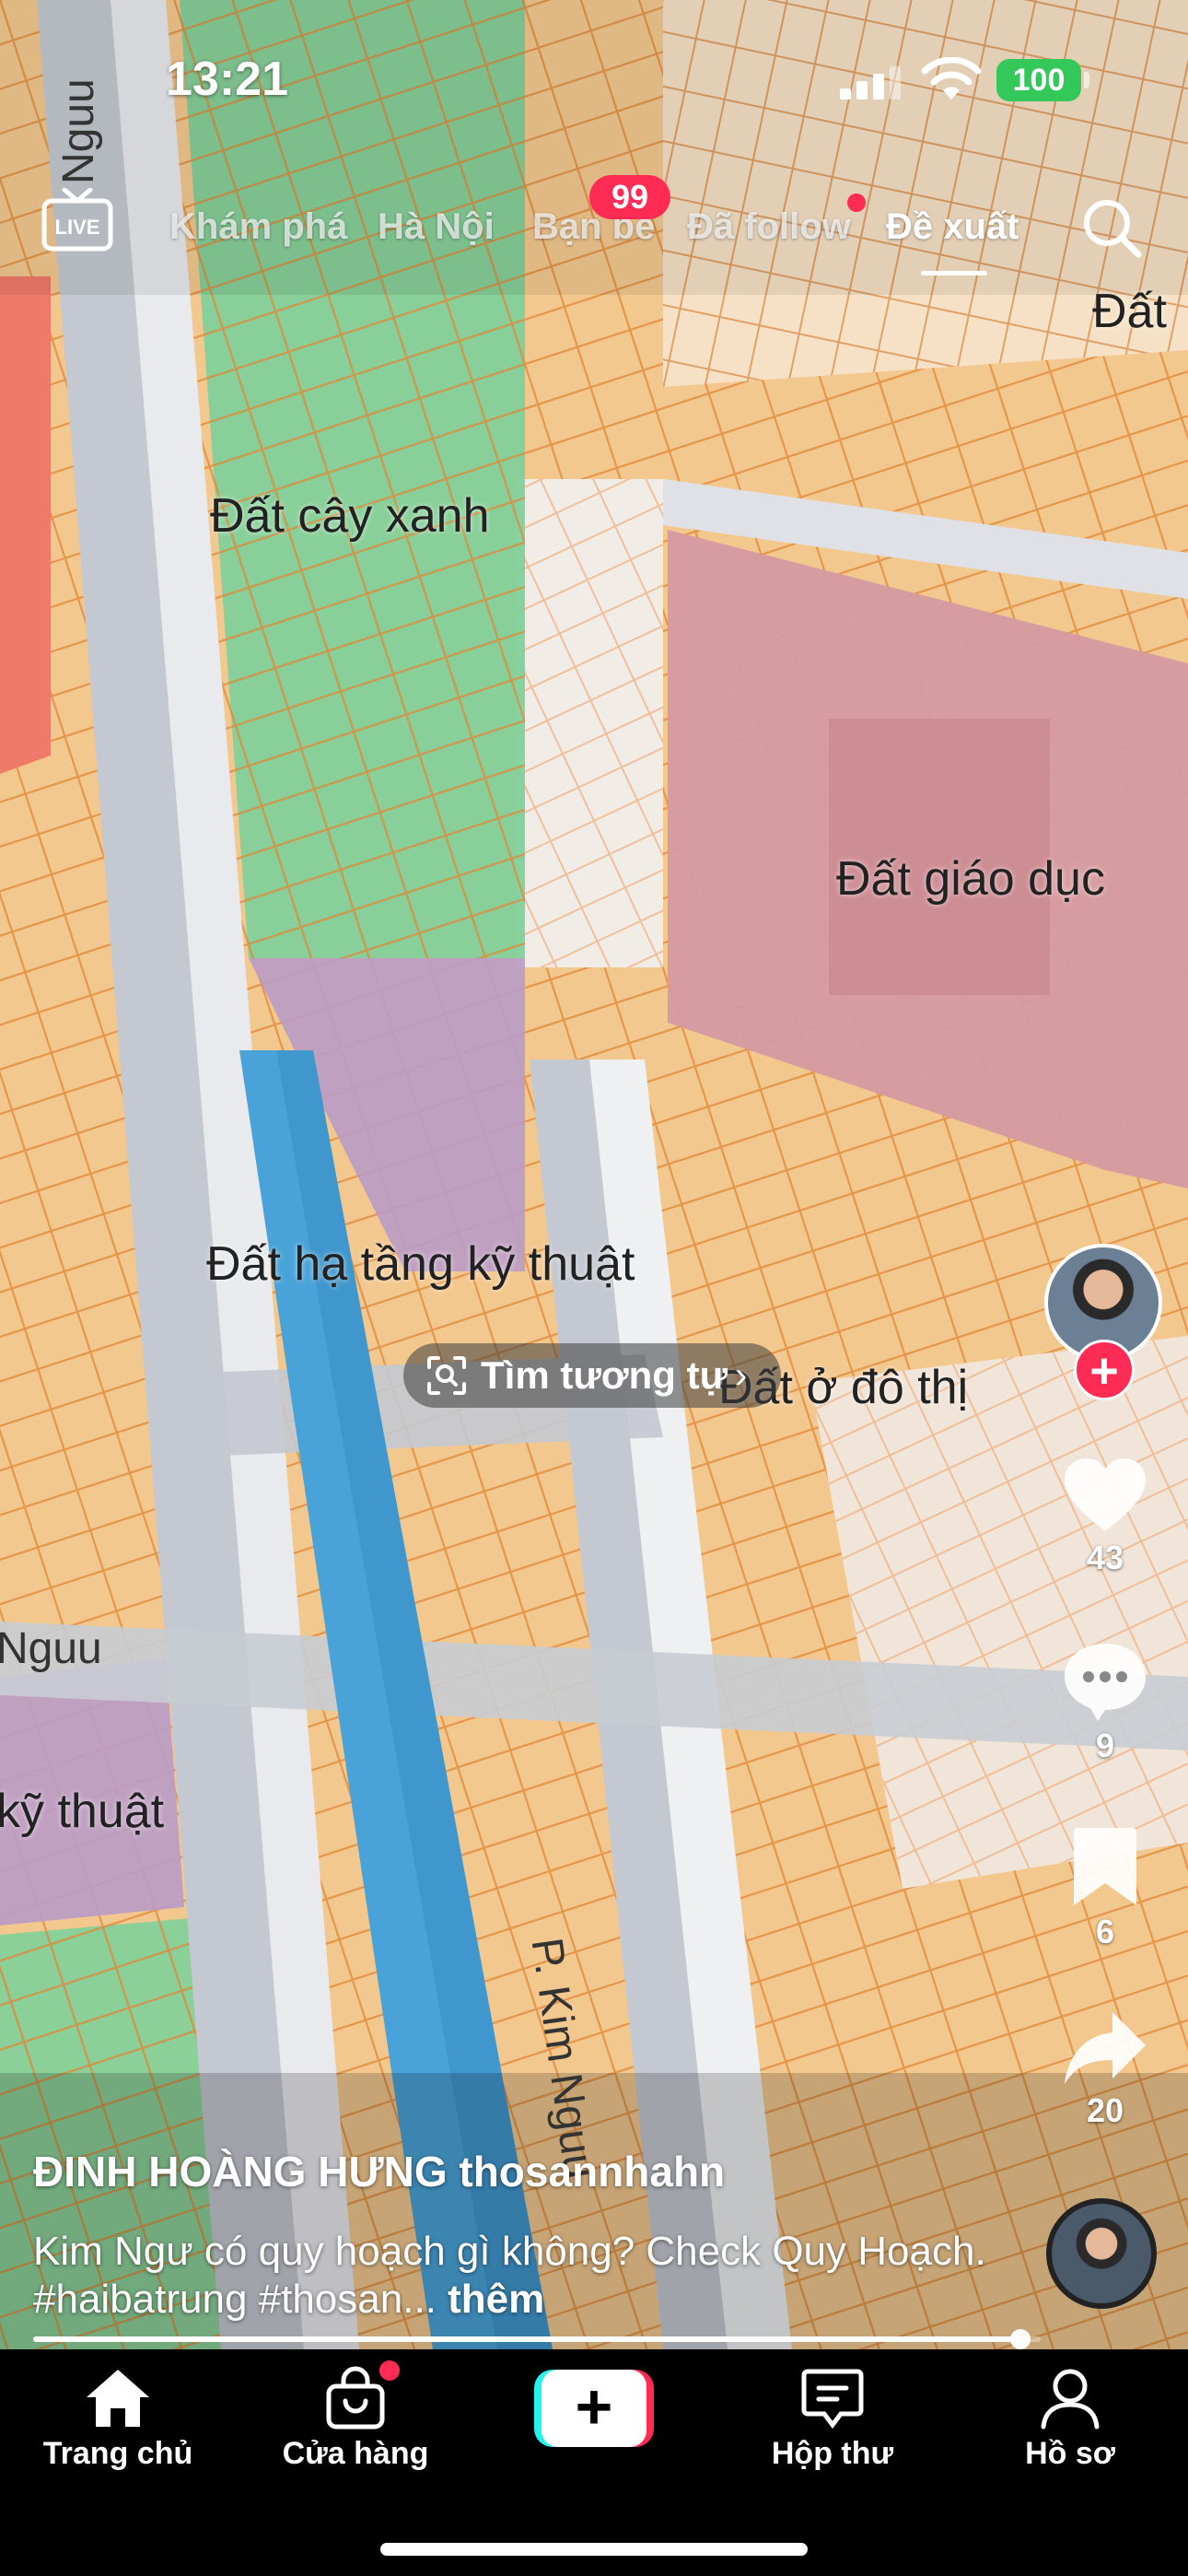  What do you see at coordinates (1020, 2339) in the screenshot?
I see `progress-knob` at bounding box center [1020, 2339].